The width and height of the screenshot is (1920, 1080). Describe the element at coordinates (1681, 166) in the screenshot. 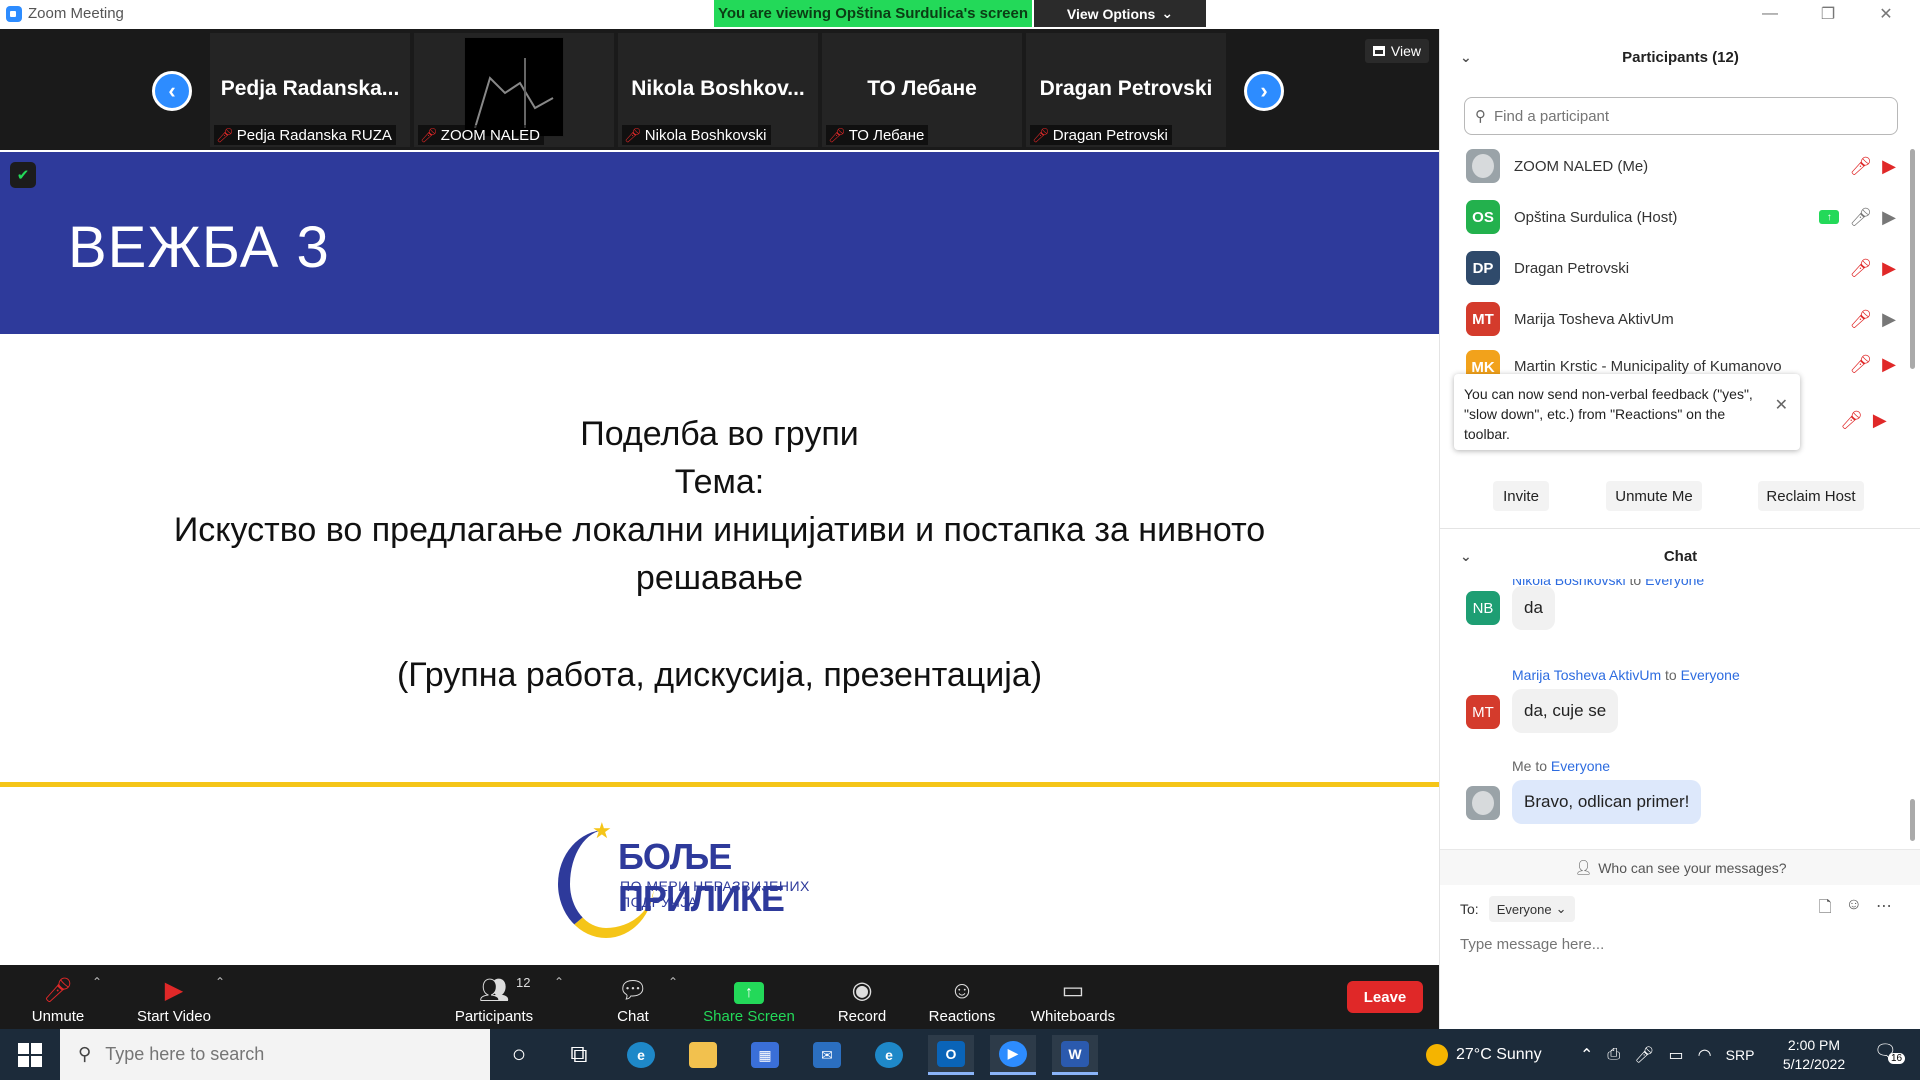

I see `participant-row: ZOOM NALED (Me) 🎤︎ ▶︎` at that location.